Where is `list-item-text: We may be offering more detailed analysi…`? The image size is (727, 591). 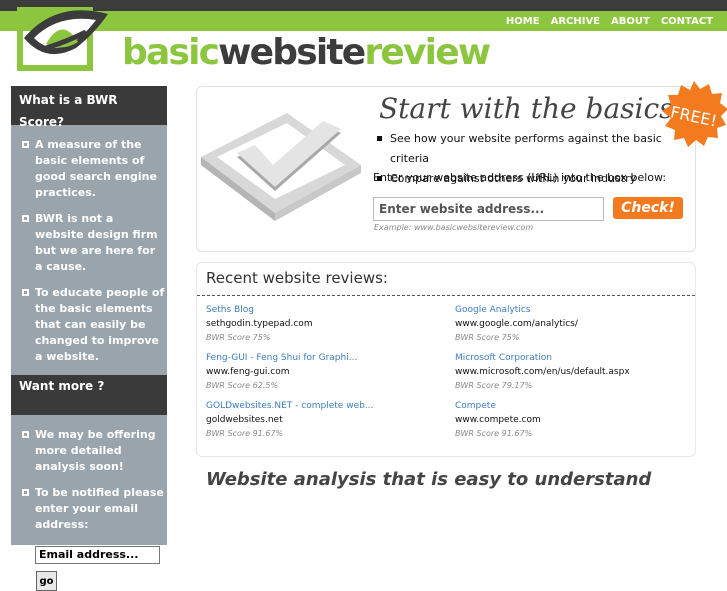
list-item-text: We may be offering more detailed analysi… is located at coordinates (95, 450).